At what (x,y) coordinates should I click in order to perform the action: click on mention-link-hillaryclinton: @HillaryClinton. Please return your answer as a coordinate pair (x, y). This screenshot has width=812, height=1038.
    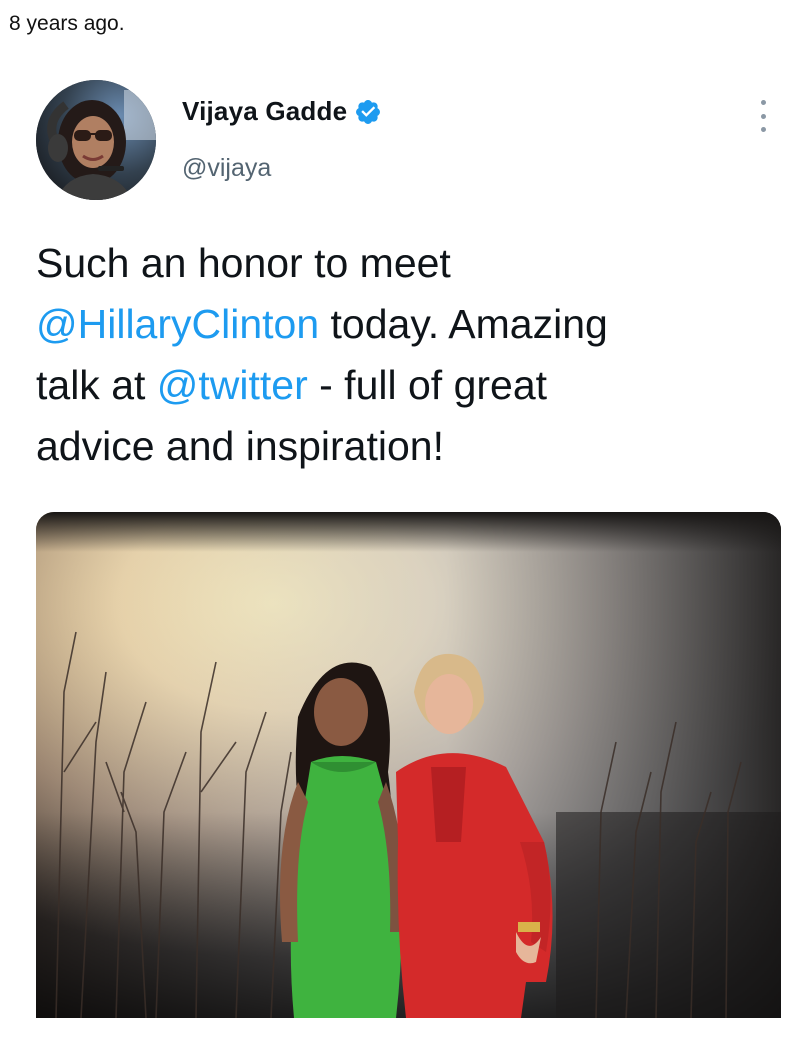
    Looking at the image, I should click on (177, 324).